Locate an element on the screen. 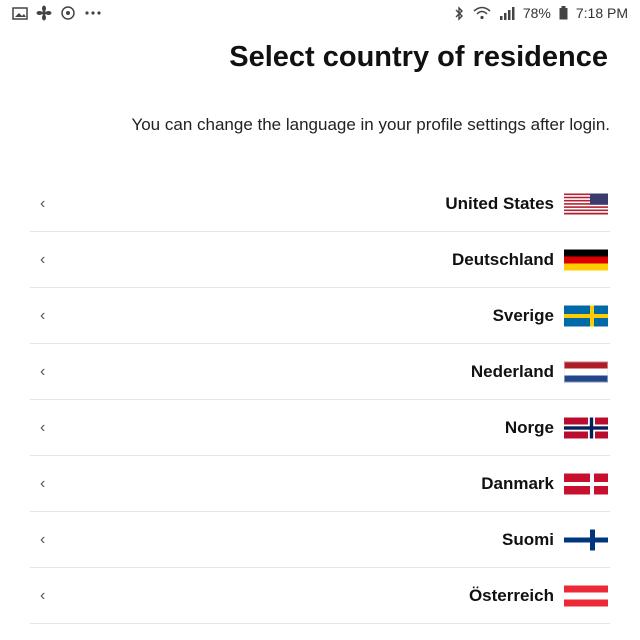 The height and width of the screenshot is (640, 640). bluetooth-icon is located at coordinates (459, 13).